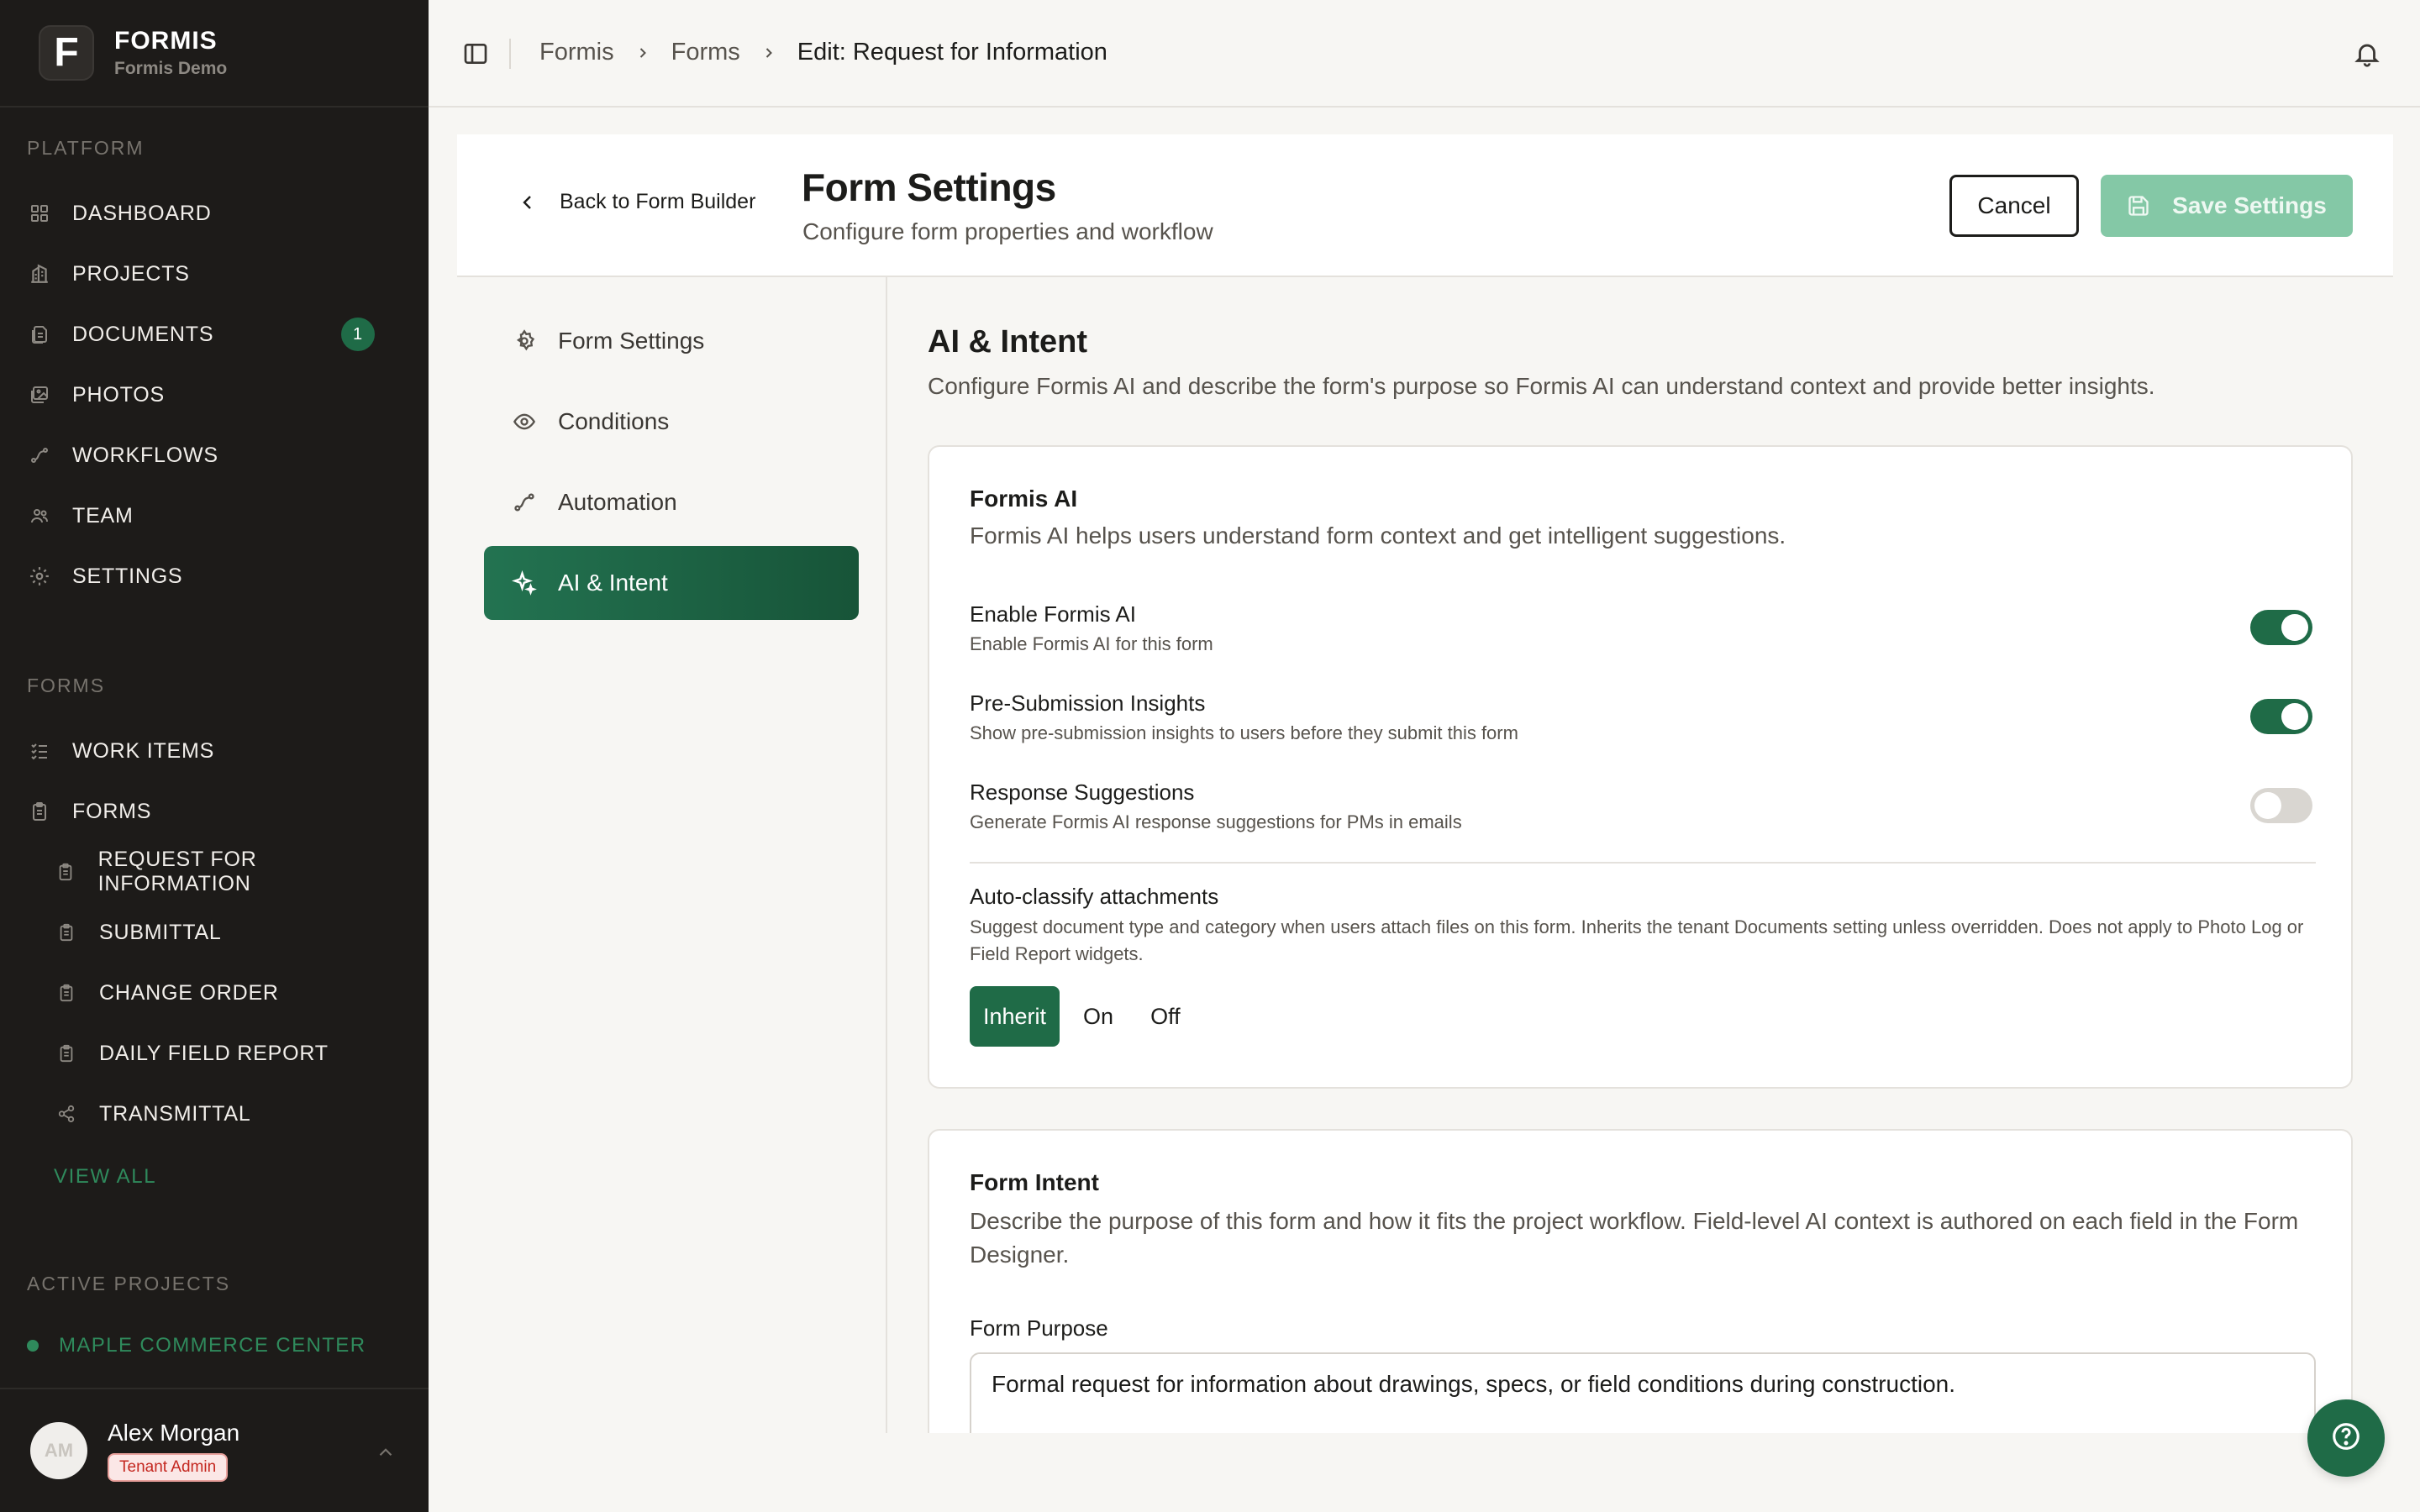  What do you see at coordinates (166, 41) in the screenshot?
I see `brand-name: FORMIS` at bounding box center [166, 41].